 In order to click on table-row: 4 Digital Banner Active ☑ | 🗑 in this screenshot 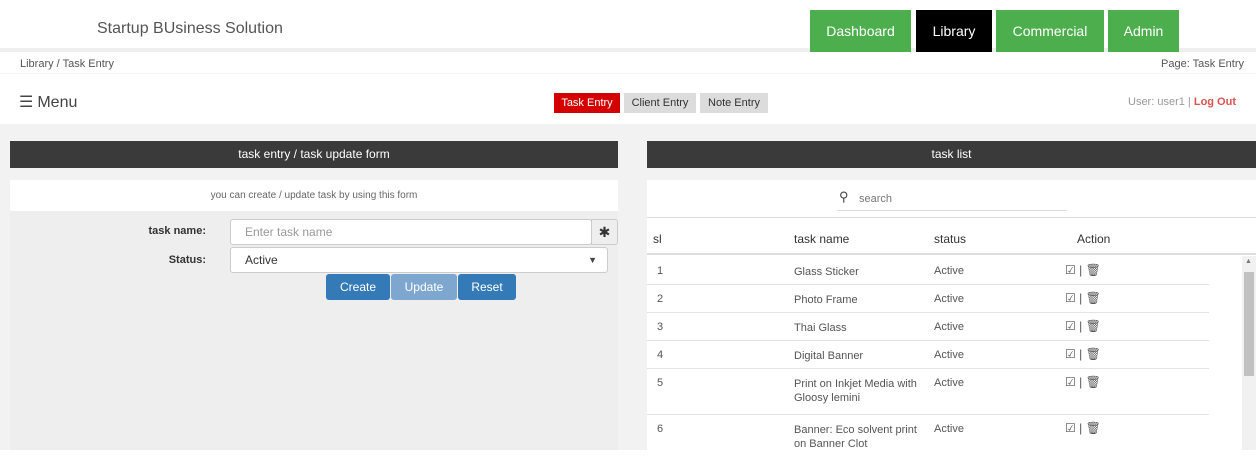, I will do `click(928, 355)`.